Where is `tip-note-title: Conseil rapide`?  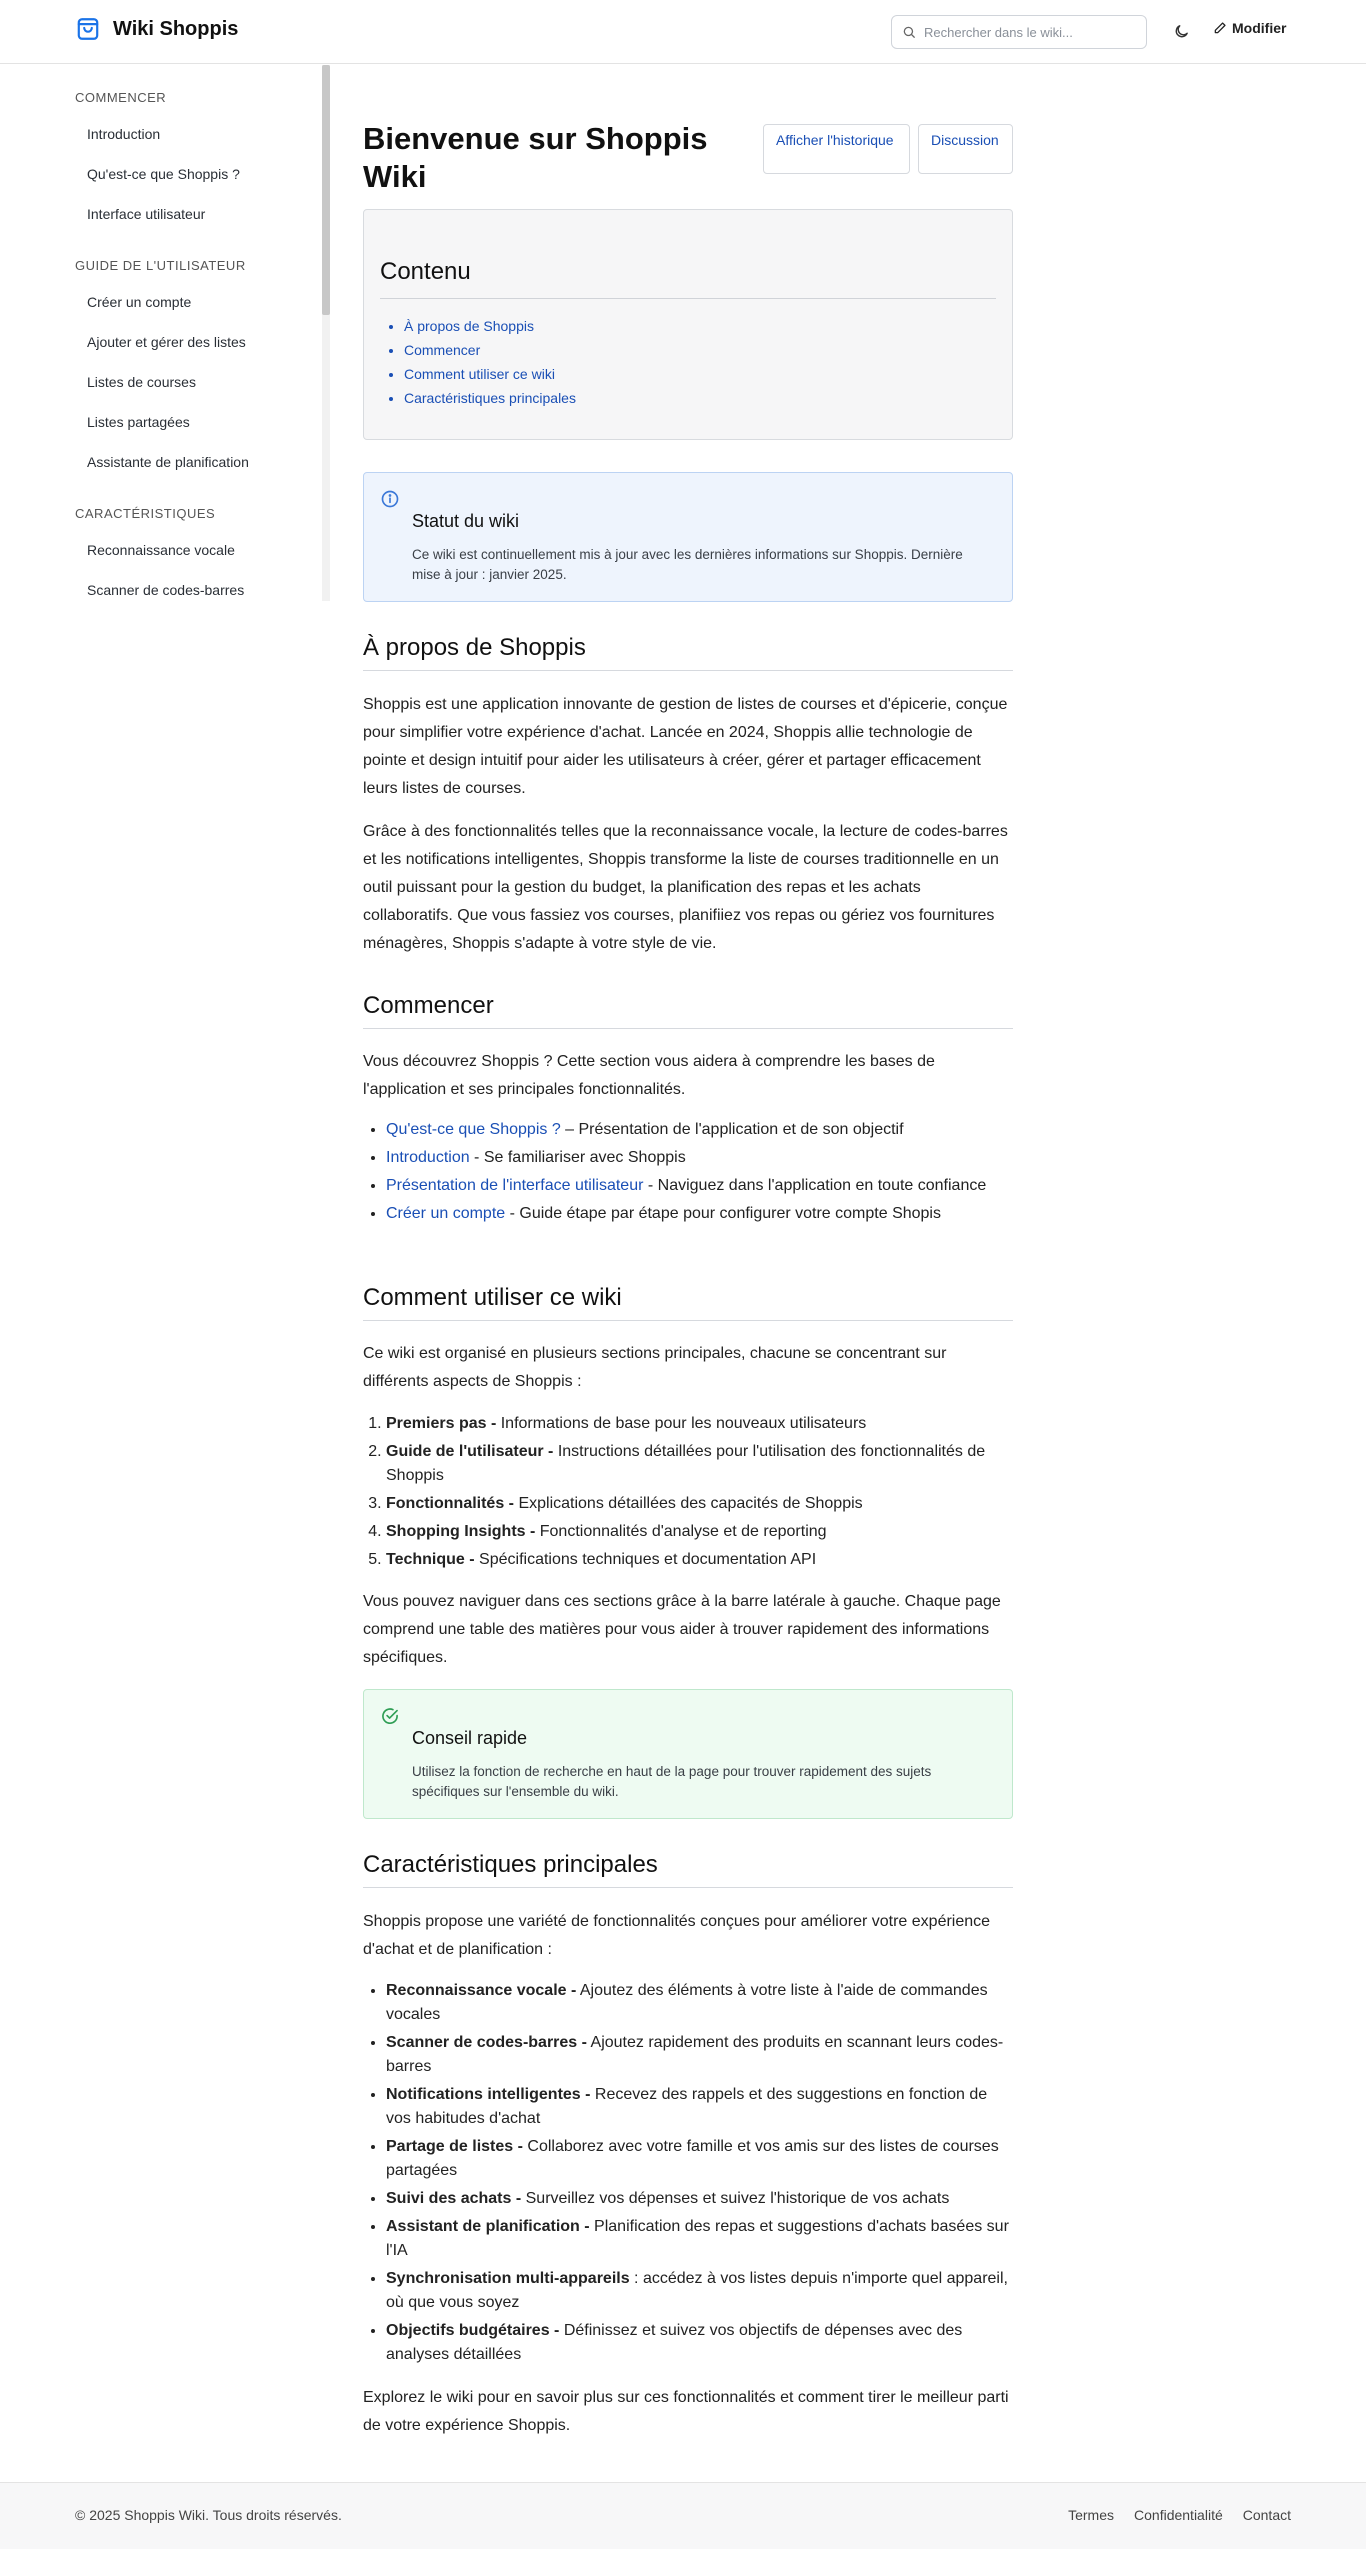 tip-note-title: Conseil rapide is located at coordinates (470, 1738).